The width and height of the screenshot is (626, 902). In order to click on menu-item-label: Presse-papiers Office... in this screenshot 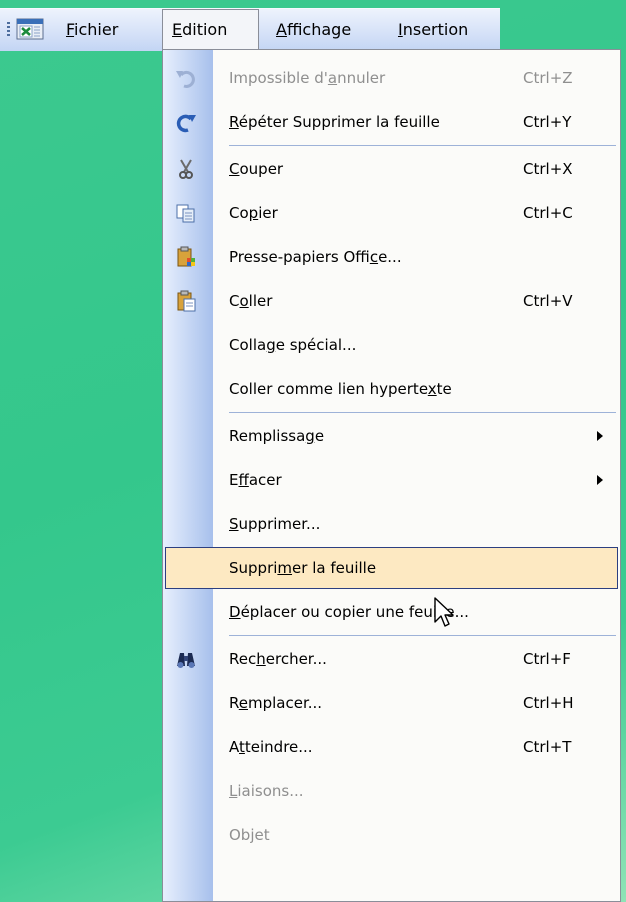, I will do `click(315, 257)`.